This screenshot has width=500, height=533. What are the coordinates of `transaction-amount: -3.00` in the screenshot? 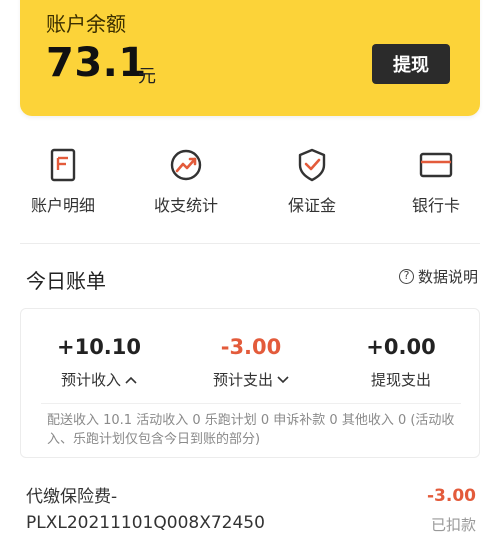 It's located at (451, 496).